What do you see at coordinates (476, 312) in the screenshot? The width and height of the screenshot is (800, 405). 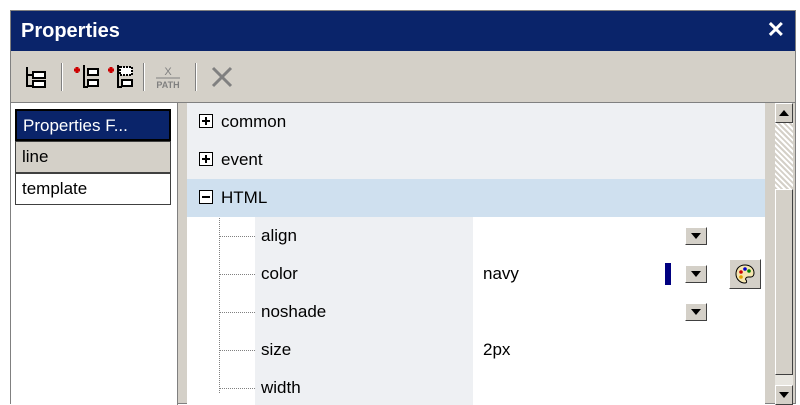 I see `property-row-noshade: noshade` at bounding box center [476, 312].